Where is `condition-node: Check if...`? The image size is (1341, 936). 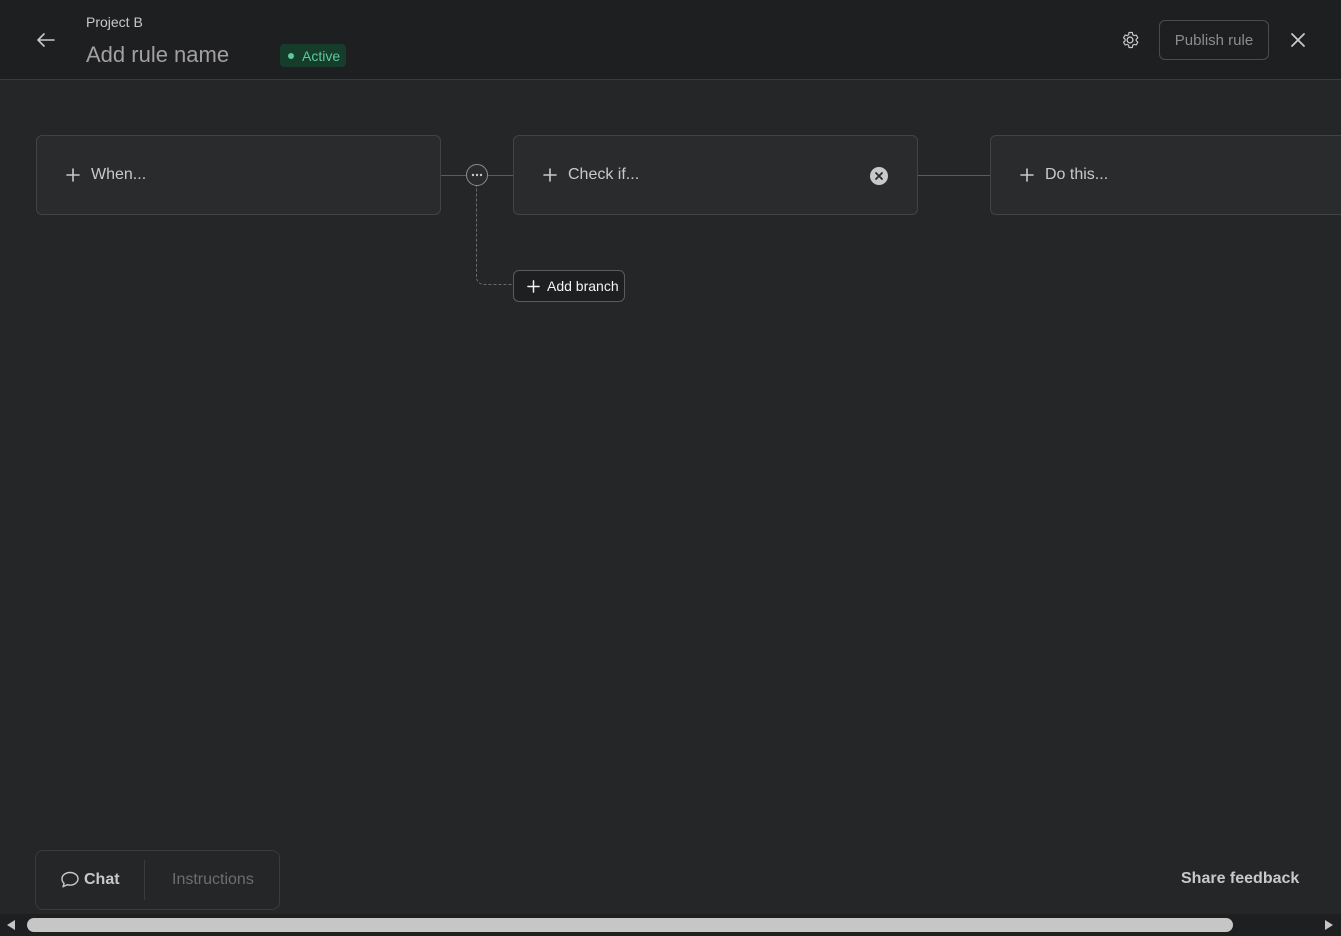
condition-node: Check if... is located at coordinates (715, 175).